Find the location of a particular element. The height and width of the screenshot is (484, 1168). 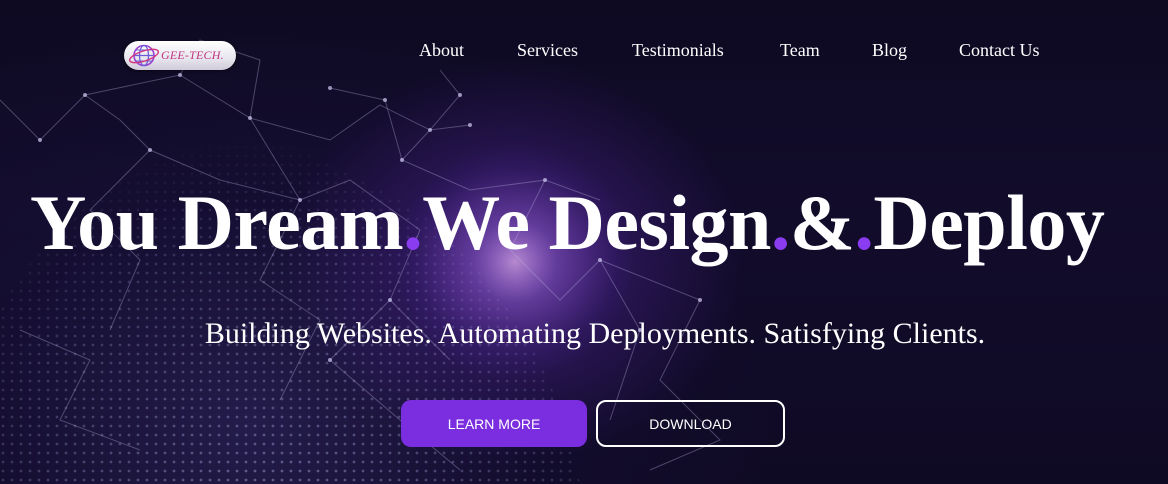

headline-ampersand: & is located at coordinates (822, 222).